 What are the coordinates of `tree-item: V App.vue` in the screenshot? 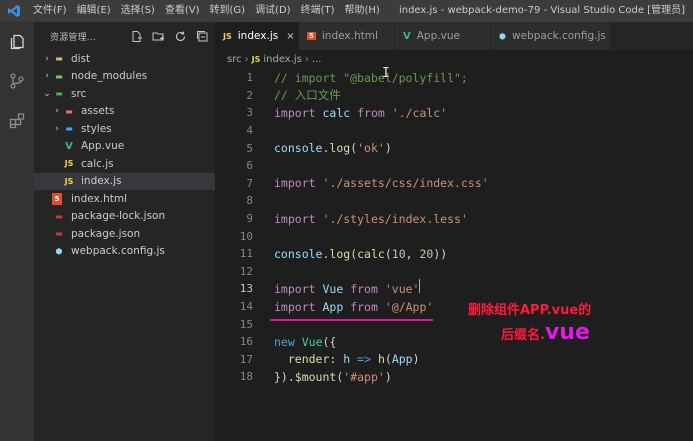 It's located at (124, 146).